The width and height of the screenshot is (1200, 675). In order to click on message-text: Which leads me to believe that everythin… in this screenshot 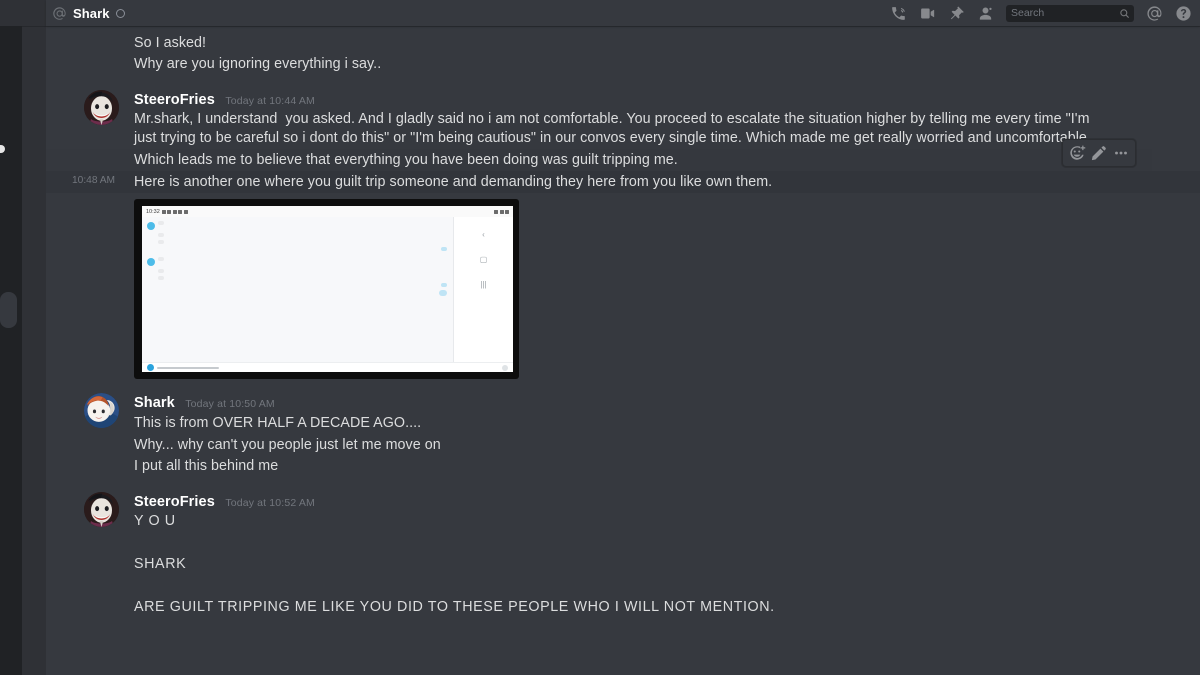, I will do `click(406, 159)`.